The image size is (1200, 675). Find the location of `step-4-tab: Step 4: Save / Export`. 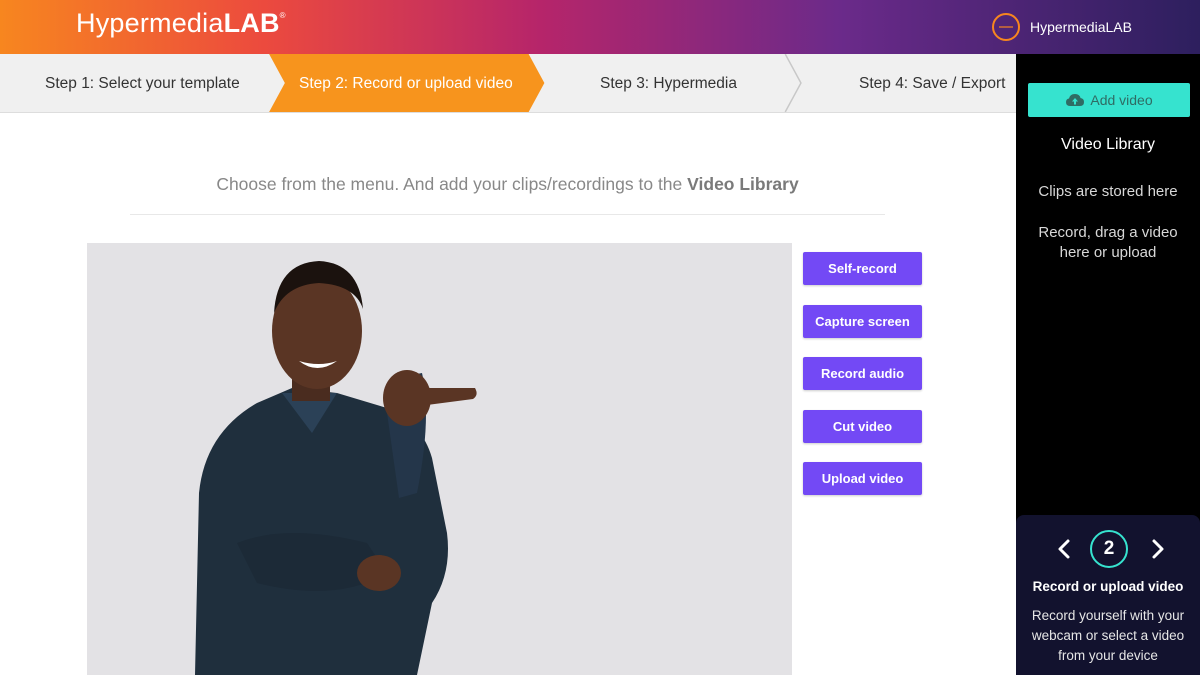

step-4-tab: Step 4: Save / Export is located at coordinates (932, 83).